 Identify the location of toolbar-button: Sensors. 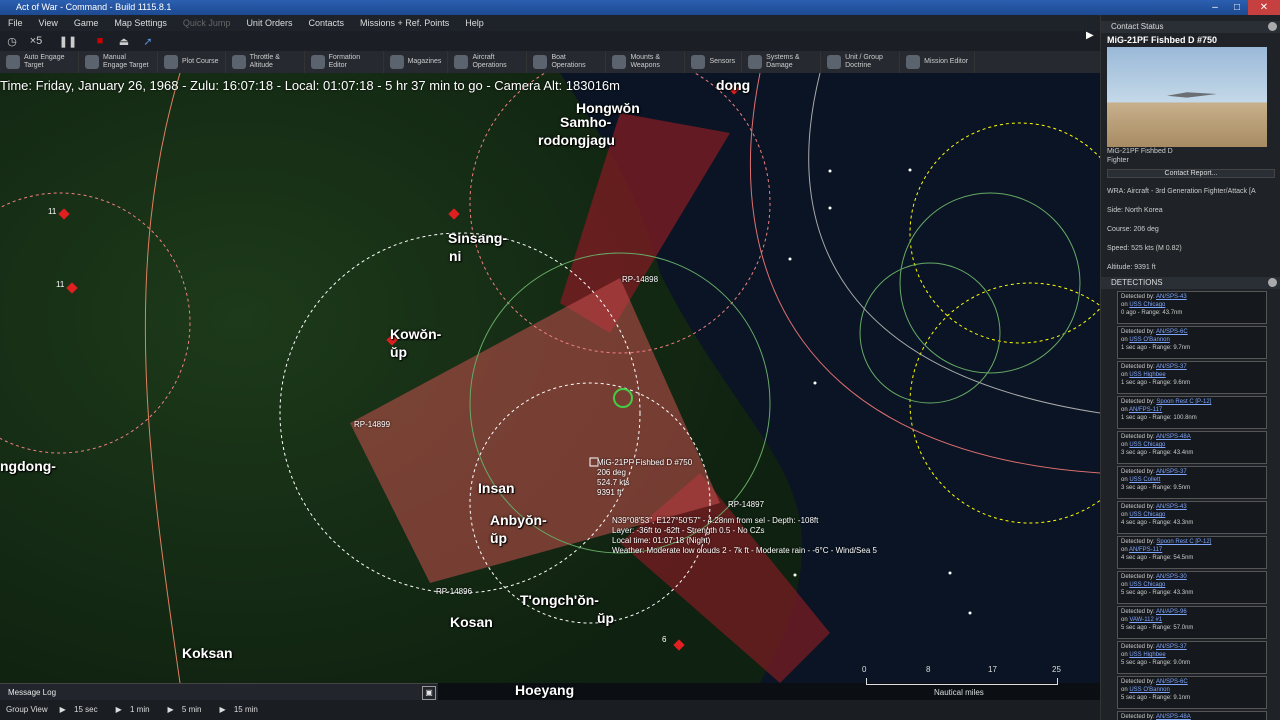
(714, 62).